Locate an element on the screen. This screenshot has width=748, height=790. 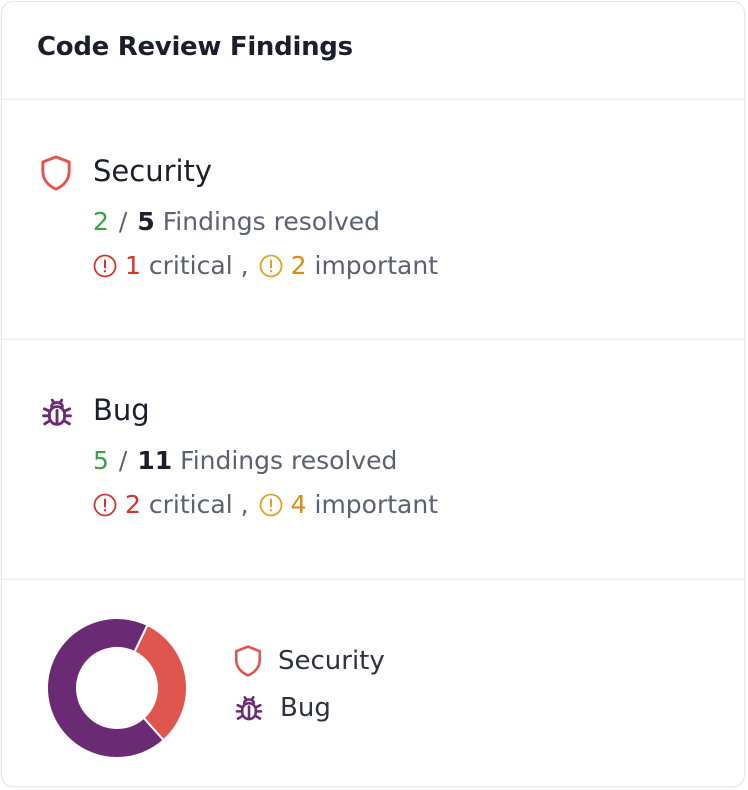
resolved-line: 2 / 5 Findings resolved is located at coordinates (236, 221).